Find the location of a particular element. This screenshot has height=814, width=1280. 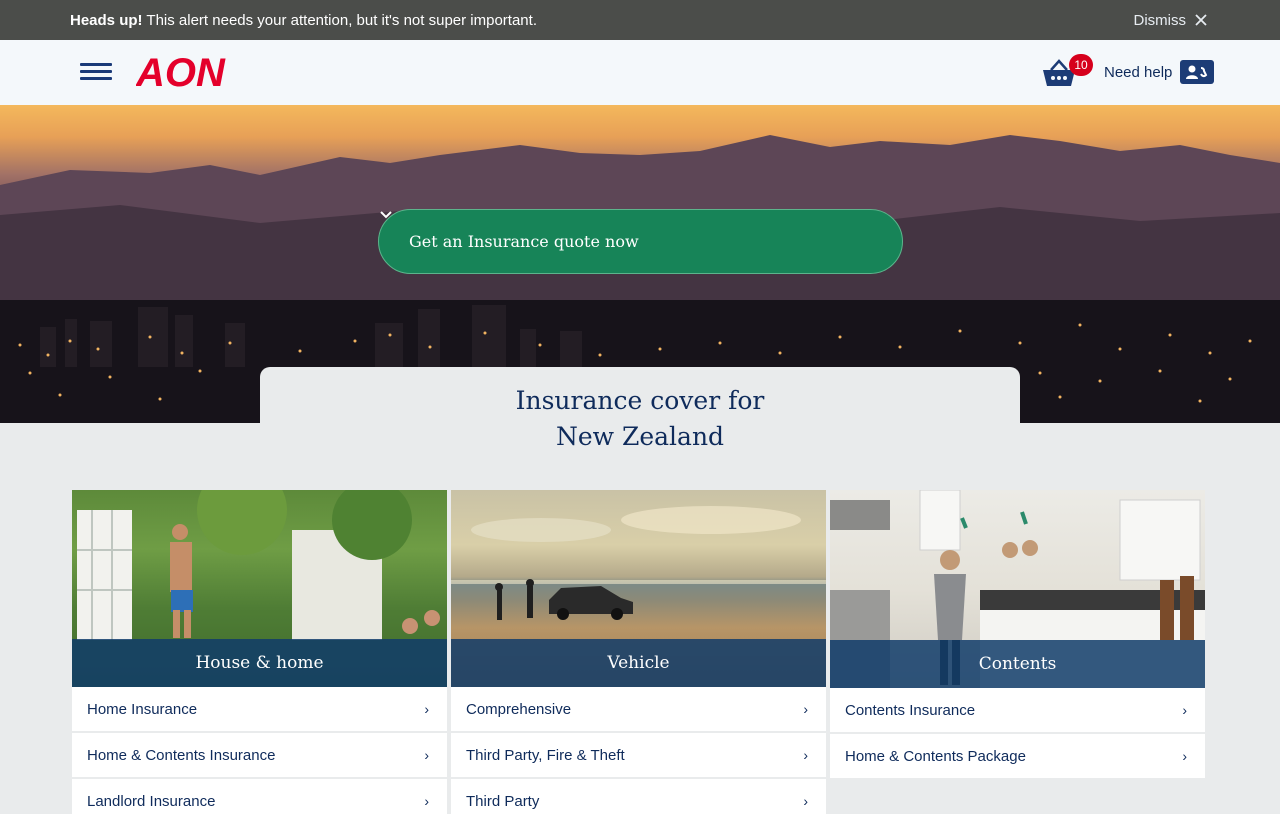

link-home-insurance: Home Insurance › is located at coordinates (259, 710).